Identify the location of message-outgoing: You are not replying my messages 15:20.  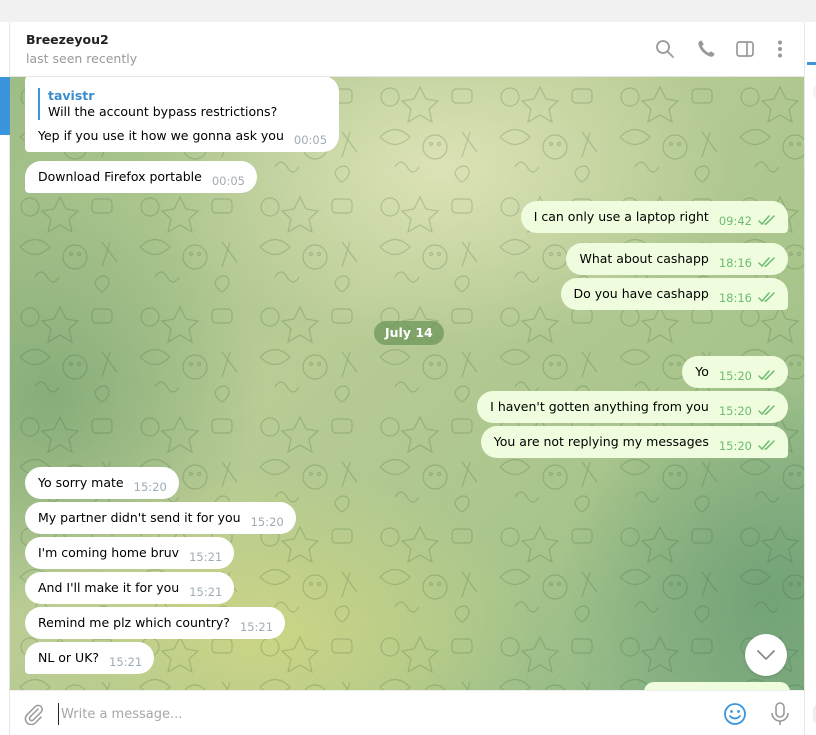
(634, 442).